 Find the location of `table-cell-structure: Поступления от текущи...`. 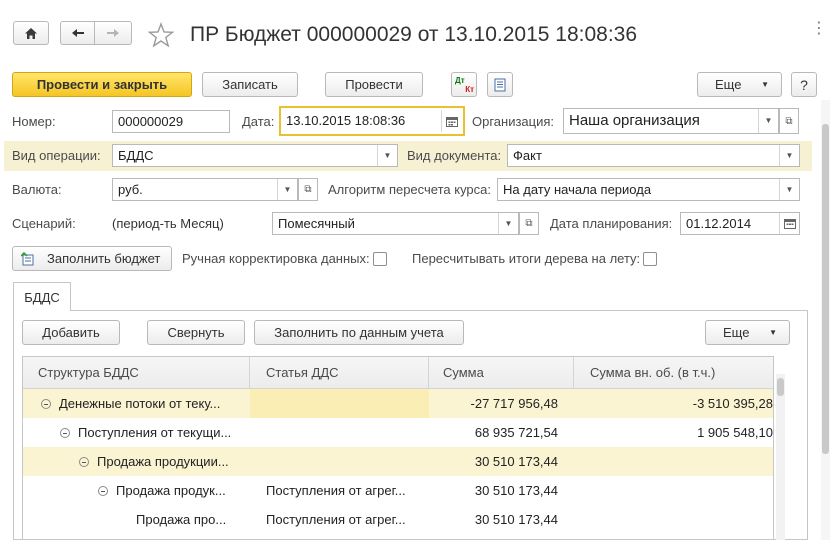

table-cell-structure: Поступления от текущи... is located at coordinates (155, 432).